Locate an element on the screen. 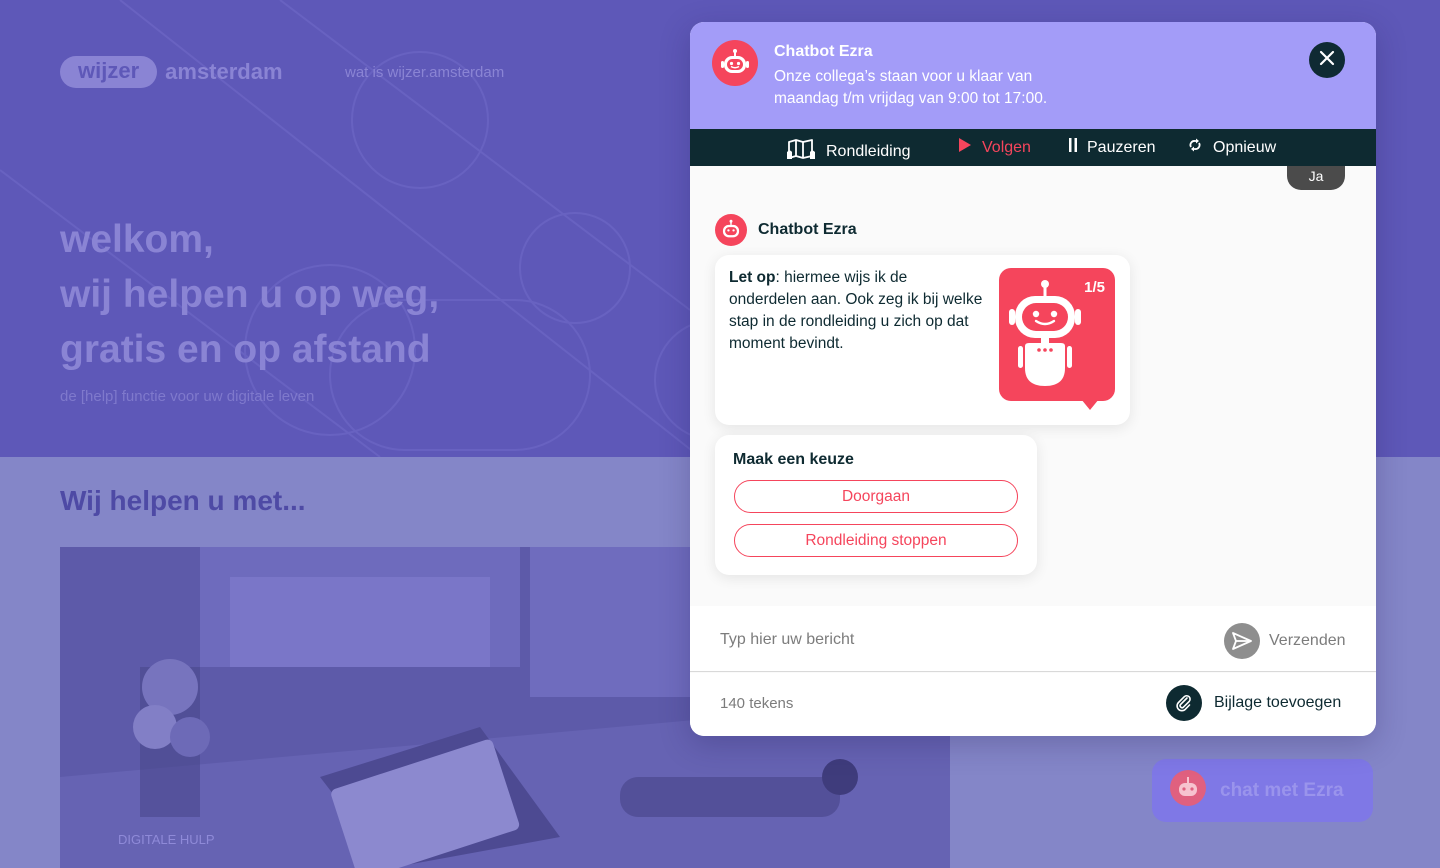  restart-button: Opnieuw is located at coordinates (1231, 147).